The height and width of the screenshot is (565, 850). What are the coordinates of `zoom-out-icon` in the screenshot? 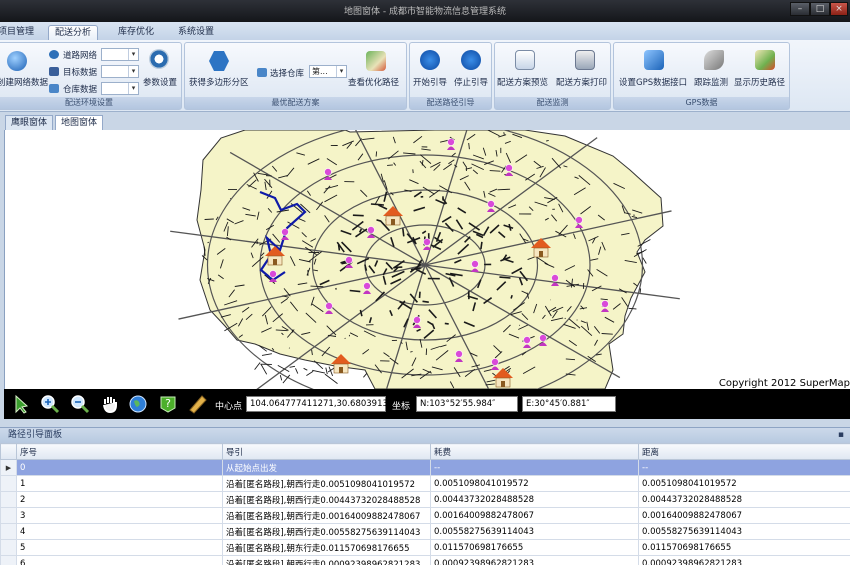 It's located at (80, 404).